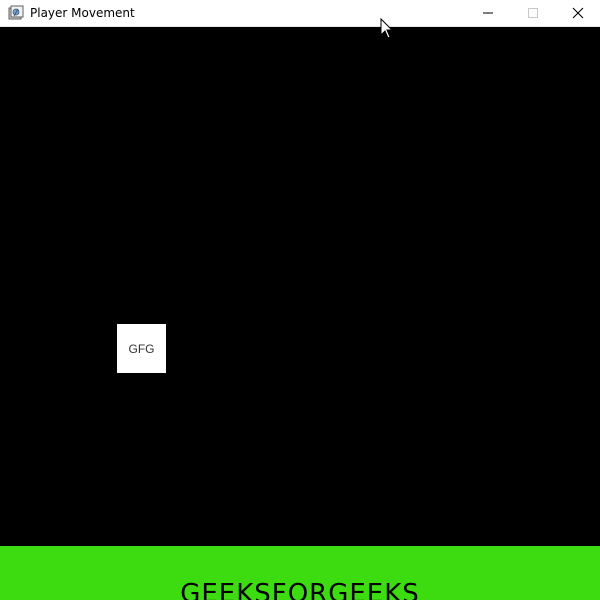 This screenshot has width=600, height=600. I want to click on maximize-icon, so click(533, 13).